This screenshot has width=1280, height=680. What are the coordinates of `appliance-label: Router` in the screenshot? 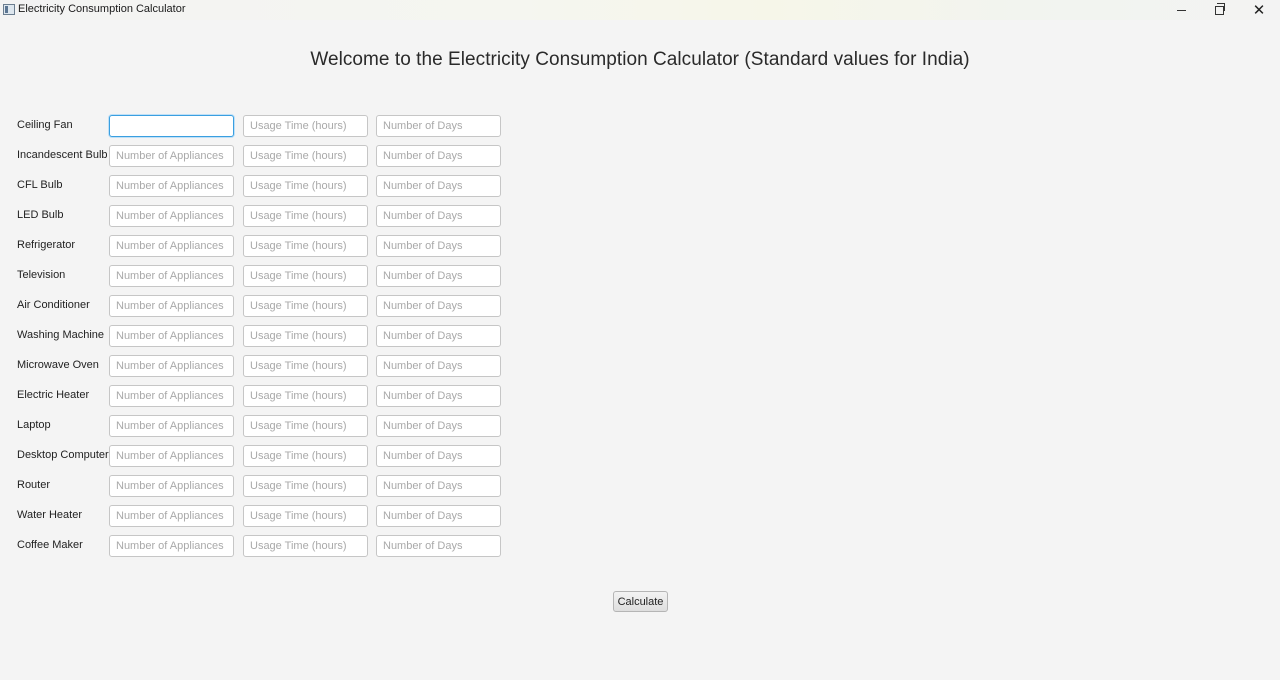 It's located at (34, 485).